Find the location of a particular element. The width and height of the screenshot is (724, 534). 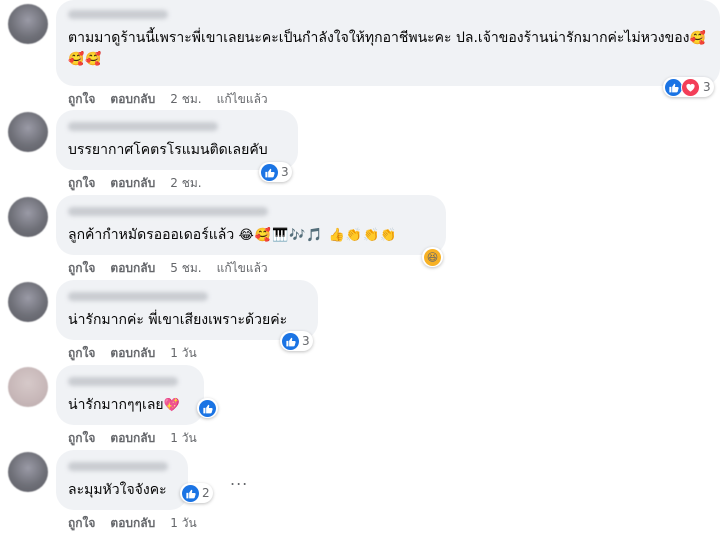

comment-bubble: น่ารักมากๆๆเลย💖 is located at coordinates (130, 395).